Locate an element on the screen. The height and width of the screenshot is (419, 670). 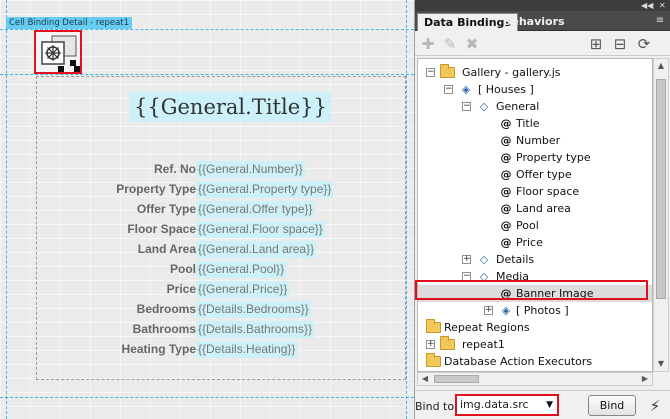
tree-item: @ Title is located at coordinates (535, 123).